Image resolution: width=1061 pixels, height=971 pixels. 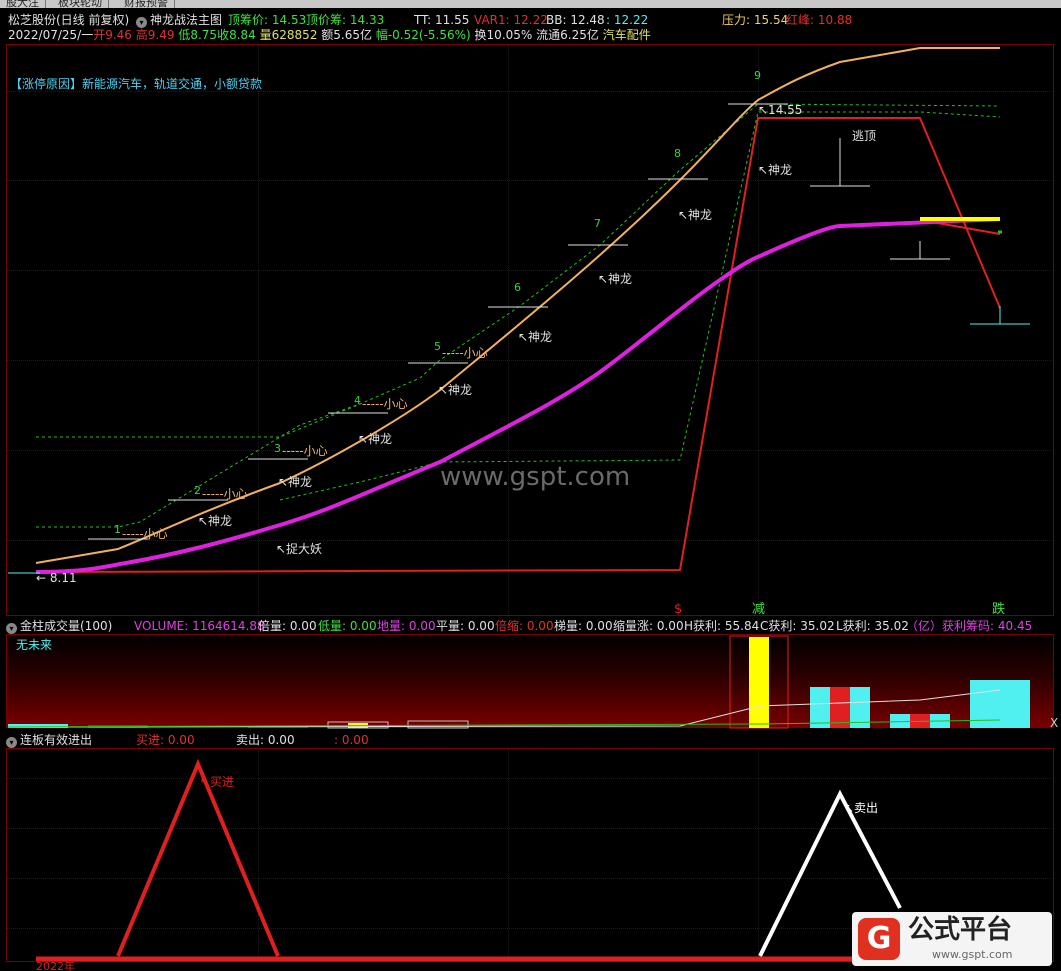 I want to click on logo: G 公式平台 www.gspt.com, so click(x=952, y=939).